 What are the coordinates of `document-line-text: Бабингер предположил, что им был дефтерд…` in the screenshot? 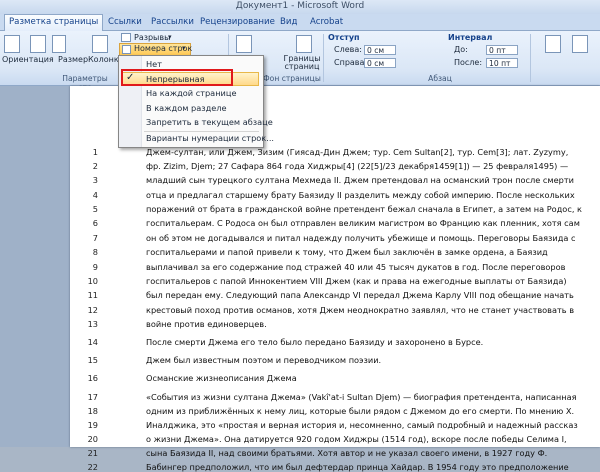 It's located at (357, 467).